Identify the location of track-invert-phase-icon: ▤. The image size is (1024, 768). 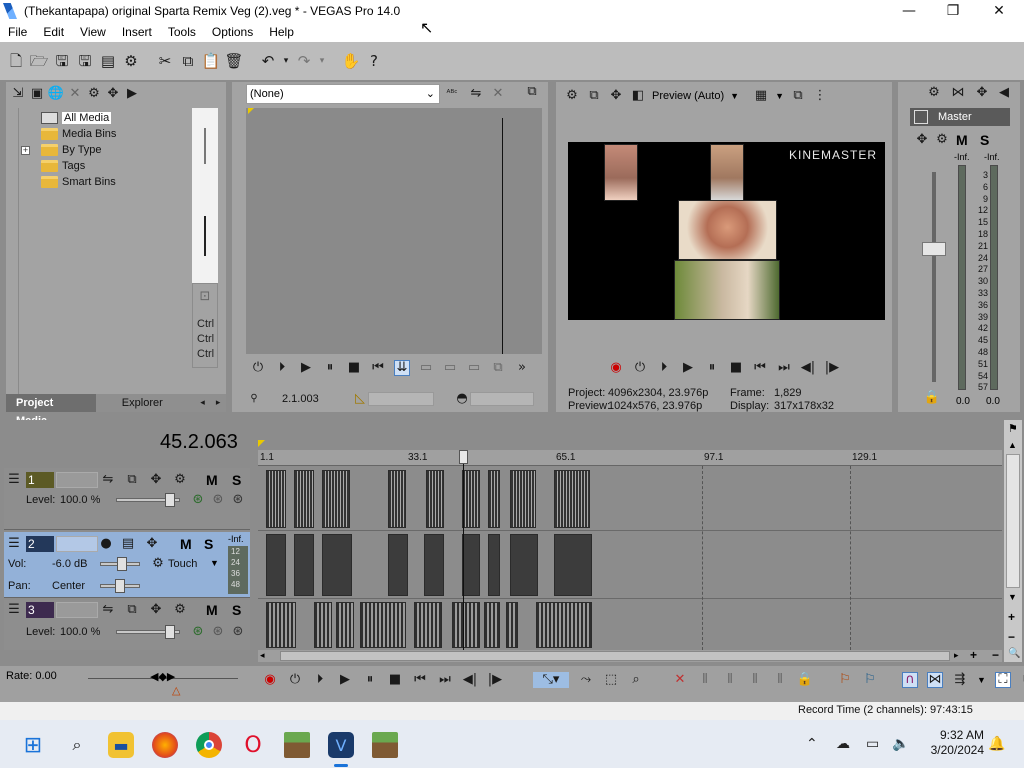
(128, 544).